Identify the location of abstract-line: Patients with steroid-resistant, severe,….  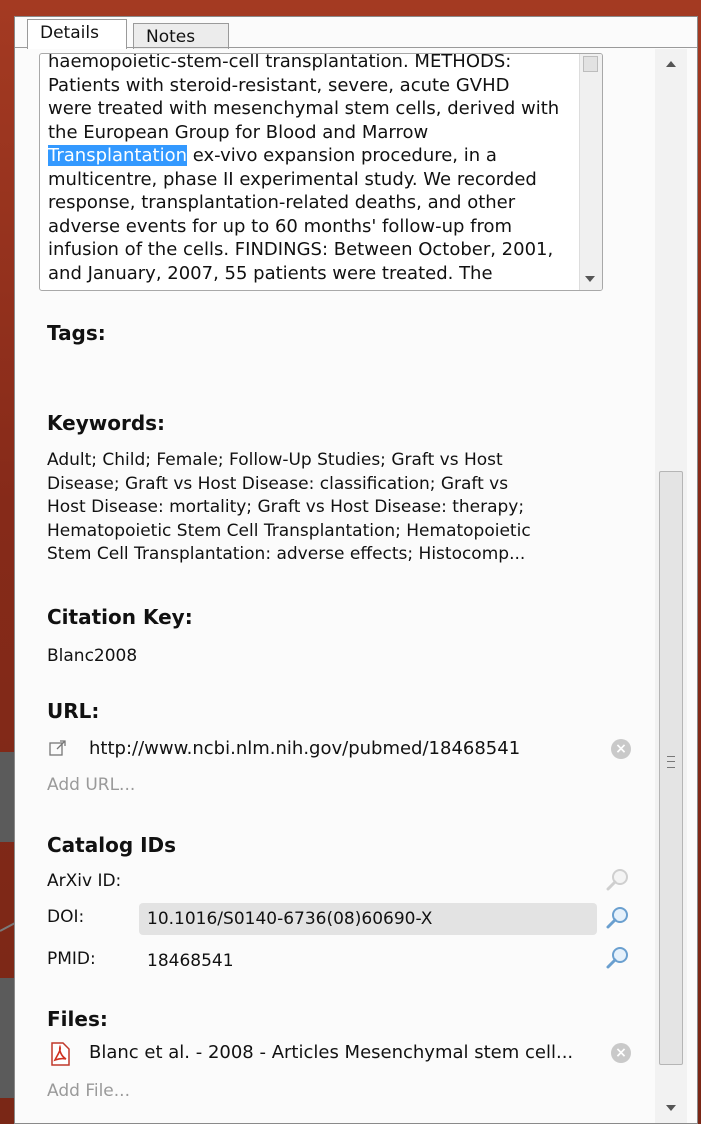
(279, 85).